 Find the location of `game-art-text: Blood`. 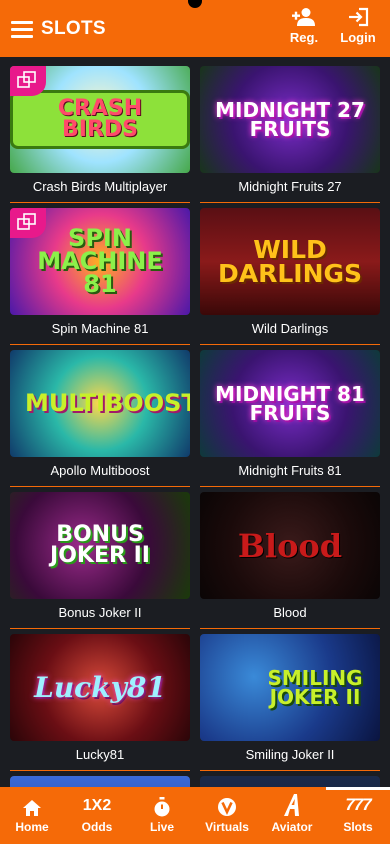

game-art-text: Blood is located at coordinates (290, 545).